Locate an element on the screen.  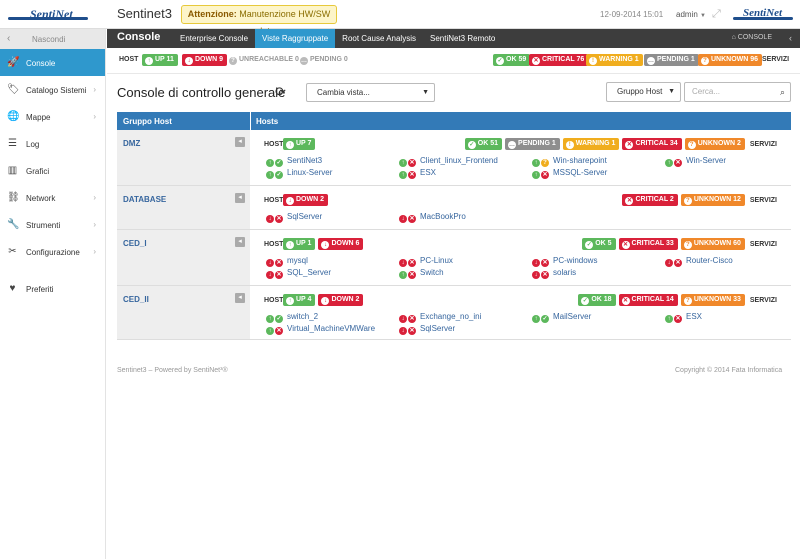
tab-root-cause-analysis: Root Cause Analysis is located at coordinates (379, 38).